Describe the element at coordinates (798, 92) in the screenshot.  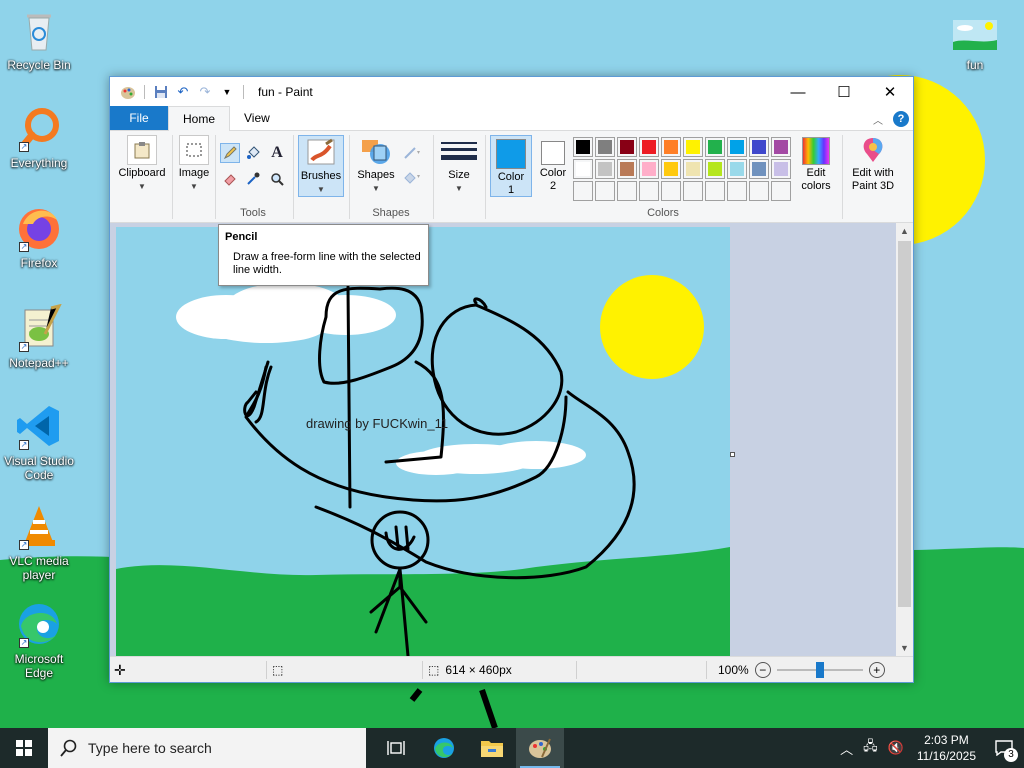
I see `minimize-icon: —` at that location.